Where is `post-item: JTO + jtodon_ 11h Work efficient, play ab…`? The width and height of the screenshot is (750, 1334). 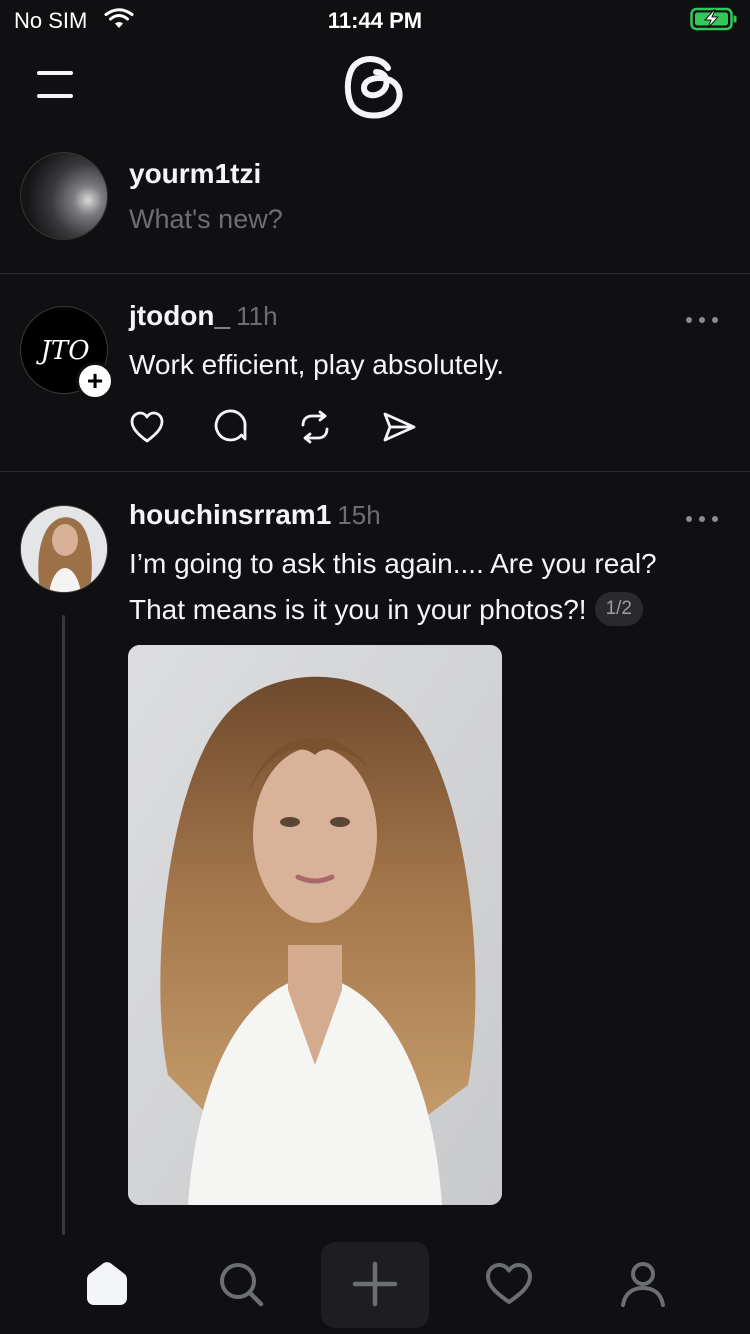
post-item: JTO + jtodon_ 11h Work efficient, play ab… is located at coordinates (375, 373).